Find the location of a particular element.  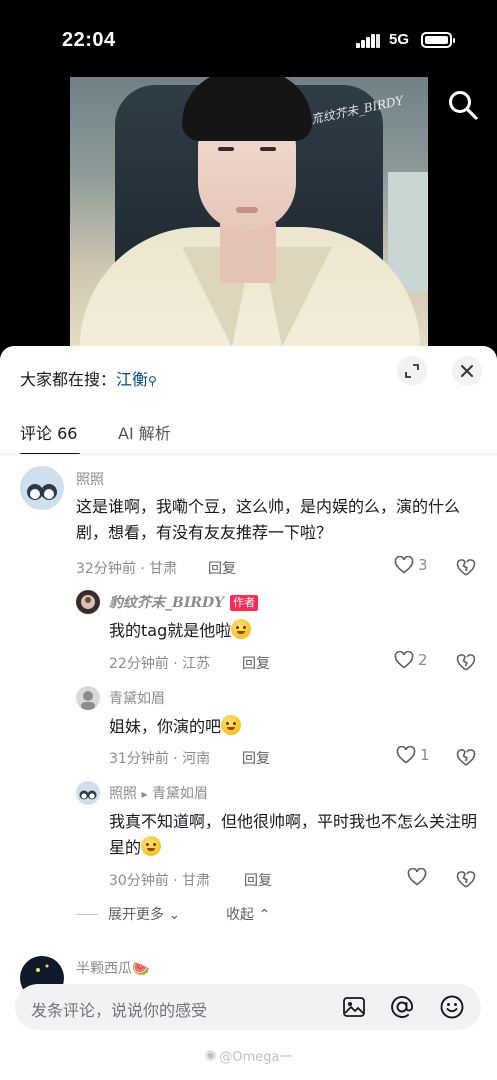

reply-arrow-icon: ▸ is located at coordinates (144, 794).